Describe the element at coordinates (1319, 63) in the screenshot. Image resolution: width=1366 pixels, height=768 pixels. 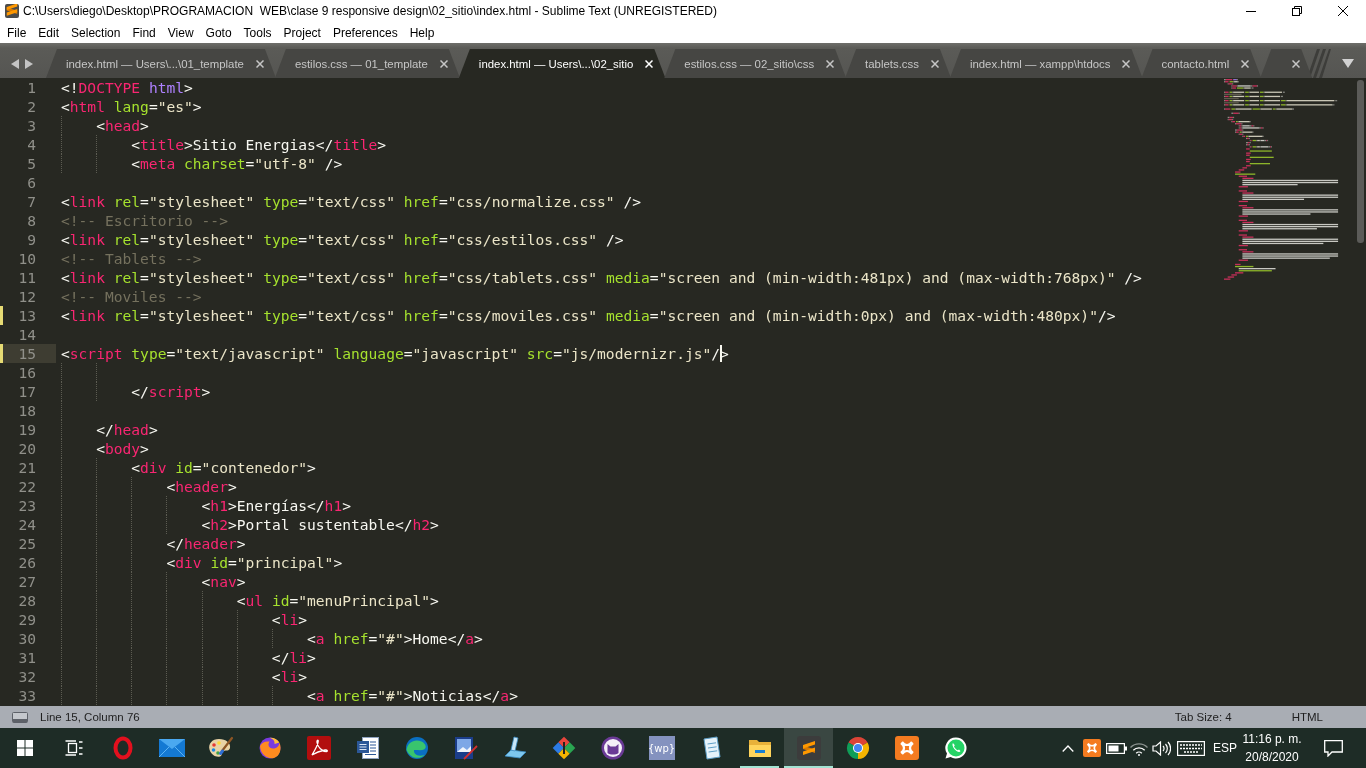
I see `stacked-tabs-icon` at that location.